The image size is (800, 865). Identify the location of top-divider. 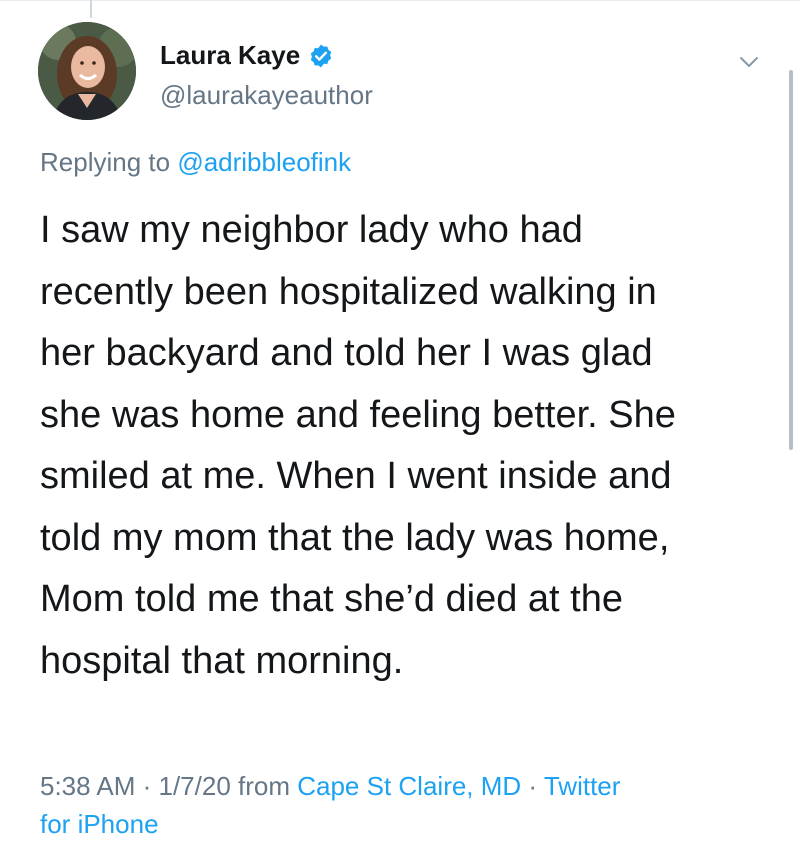
(400, 0).